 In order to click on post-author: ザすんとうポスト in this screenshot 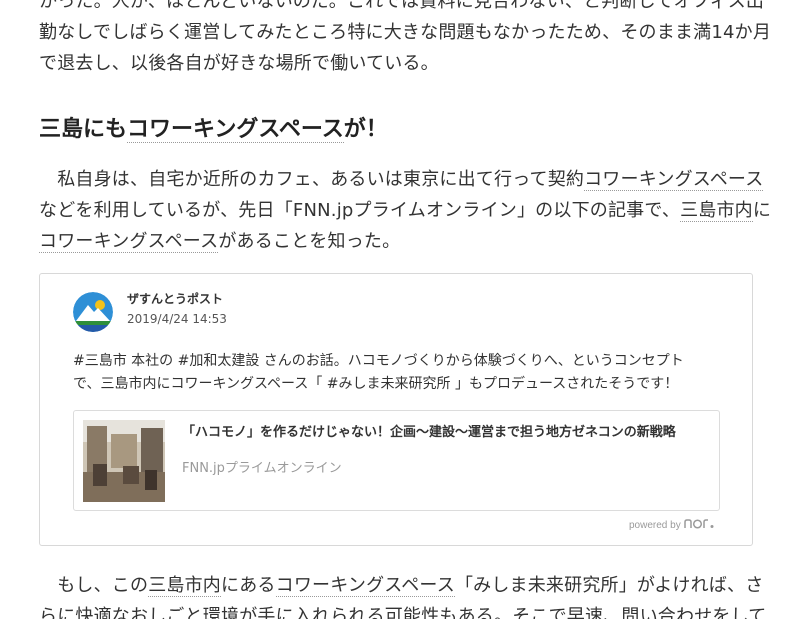, I will do `click(175, 298)`.